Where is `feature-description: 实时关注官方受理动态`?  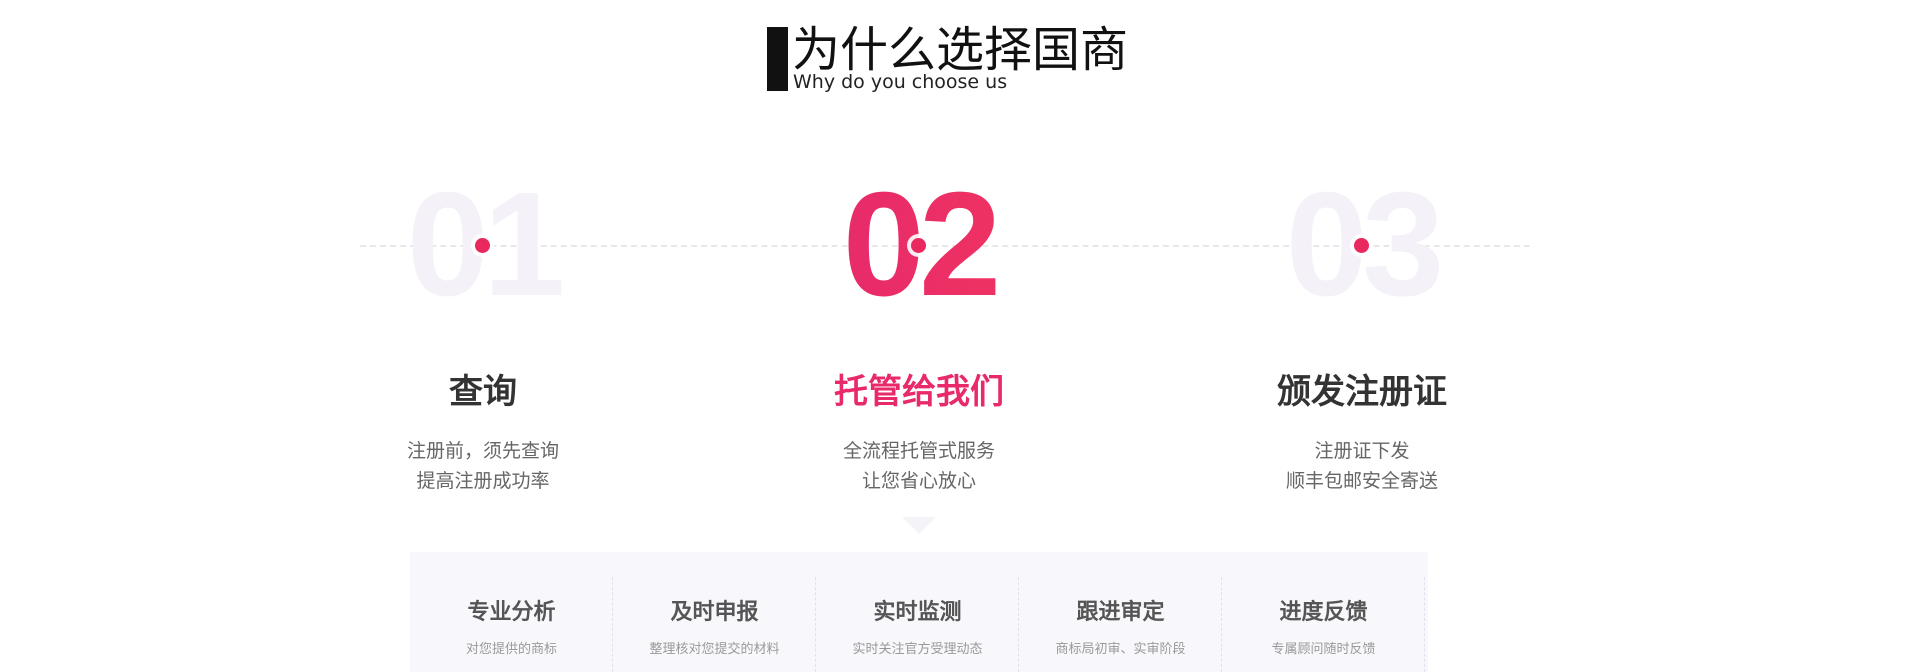 feature-description: 实时关注官方受理动态 is located at coordinates (917, 649).